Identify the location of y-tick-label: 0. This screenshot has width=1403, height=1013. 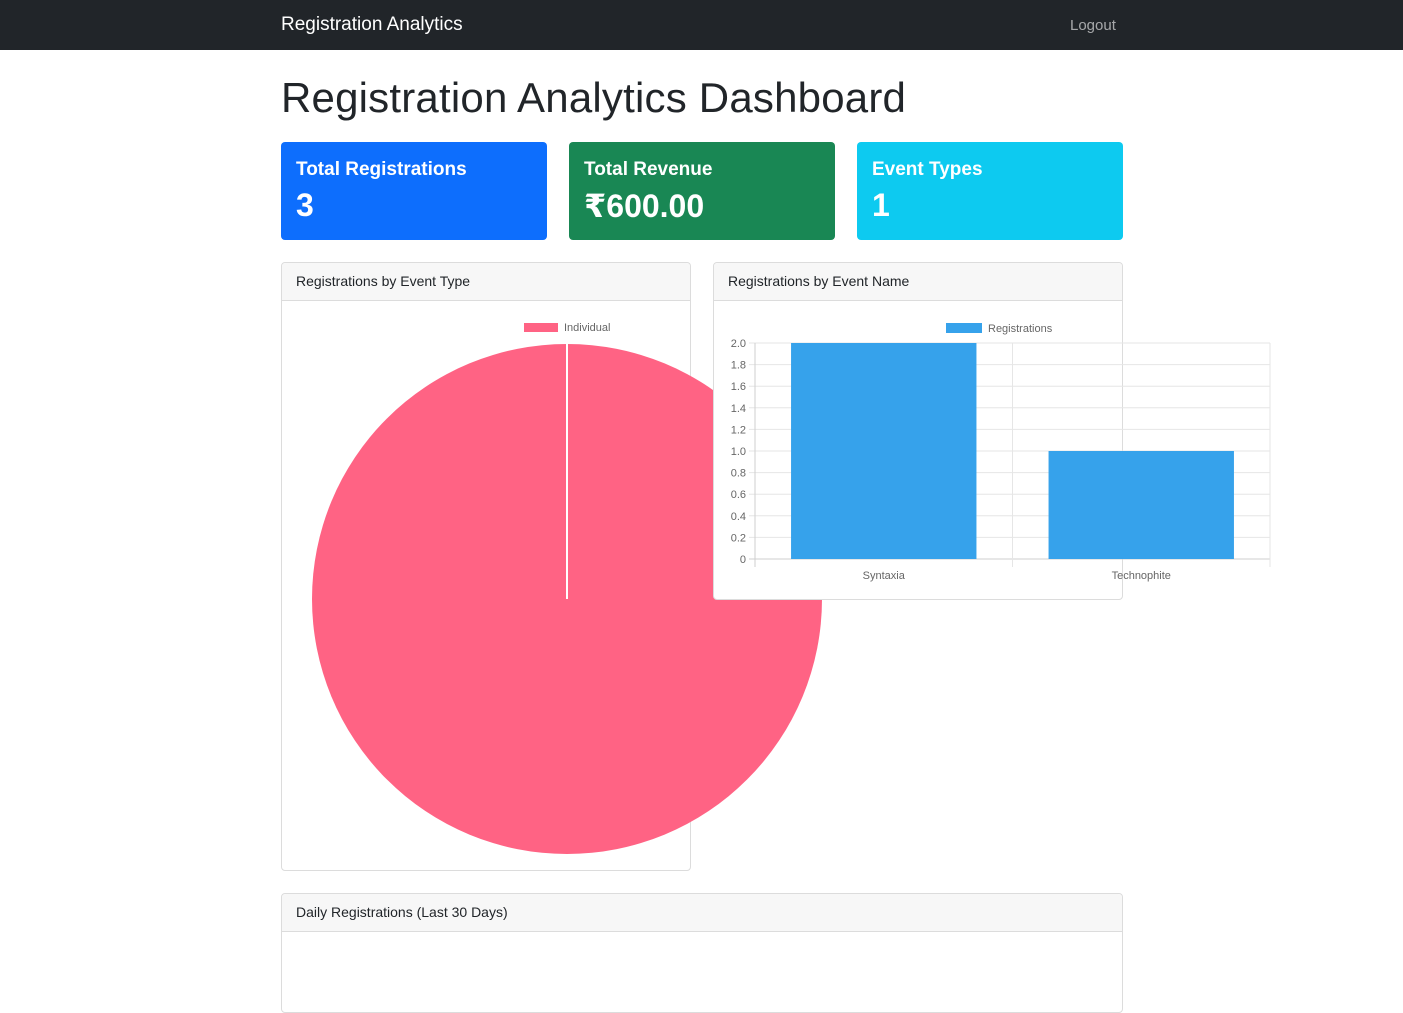
(743, 560).